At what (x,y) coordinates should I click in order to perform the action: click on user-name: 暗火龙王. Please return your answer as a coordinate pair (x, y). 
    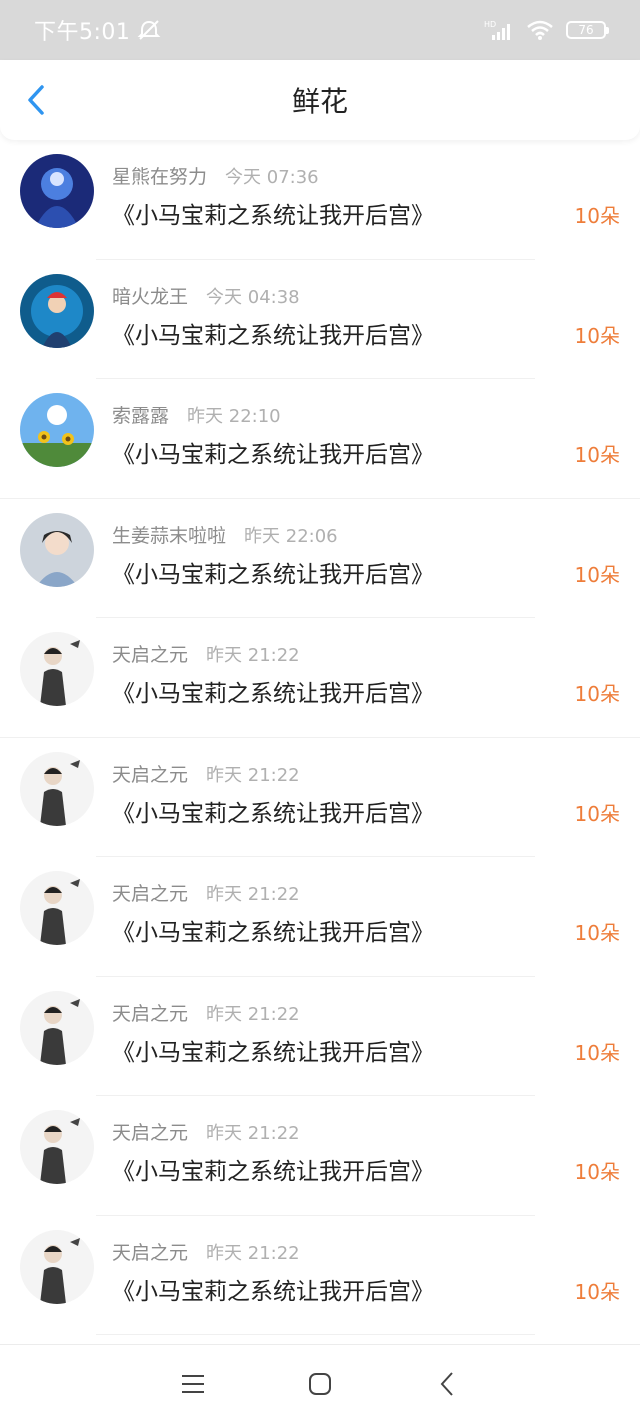
    Looking at the image, I should click on (150, 296).